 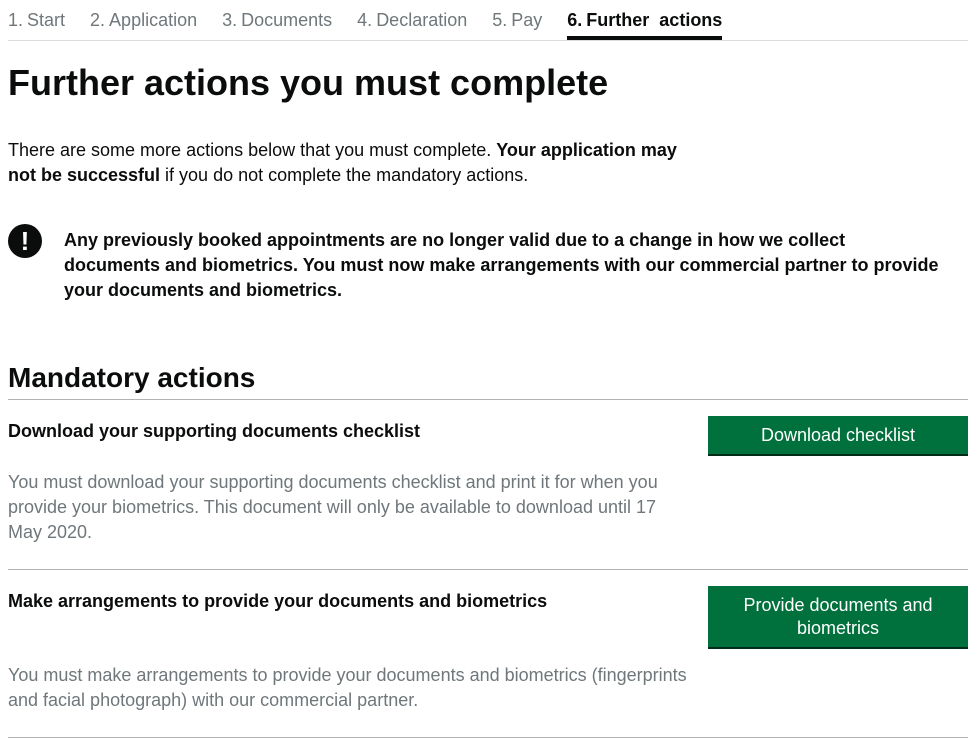 What do you see at coordinates (645, 20) in the screenshot?
I see `step-further-actions: 6. Further actions` at bounding box center [645, 20].